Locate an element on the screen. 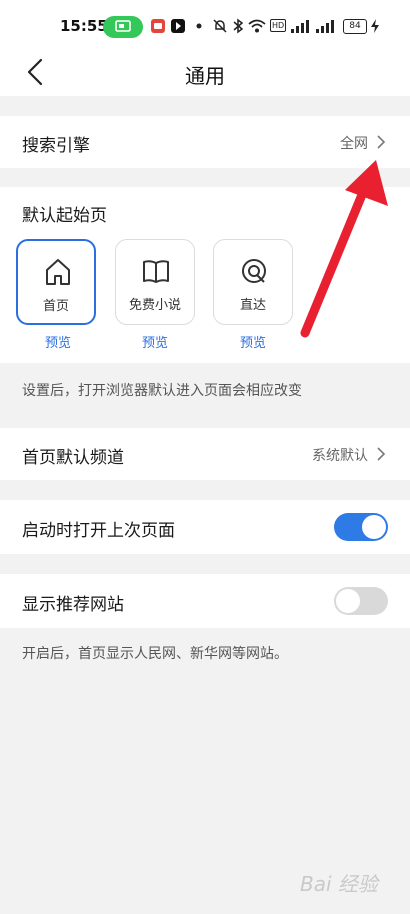  start-page-note: 设置后，打开浏览器默认进入页面会相应改变 is located at coordinates (162, 391).